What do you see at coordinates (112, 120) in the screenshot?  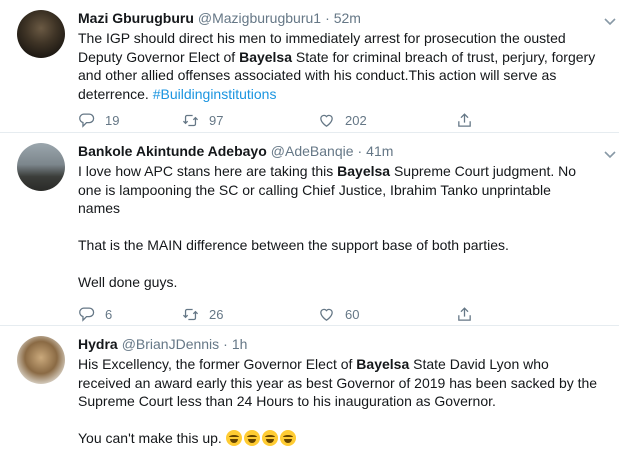 I see `reply-count: 19` at bounding box center [112, 120].